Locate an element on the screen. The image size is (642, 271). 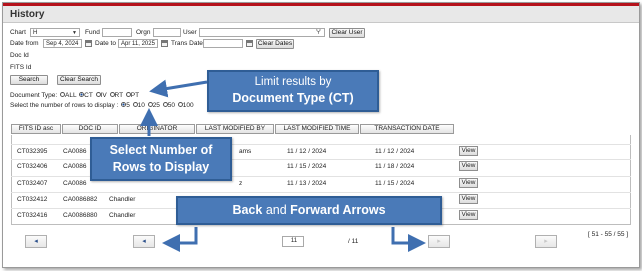
callout-arrows: Back and Forward Arrows is located at coordinates (309, 210).